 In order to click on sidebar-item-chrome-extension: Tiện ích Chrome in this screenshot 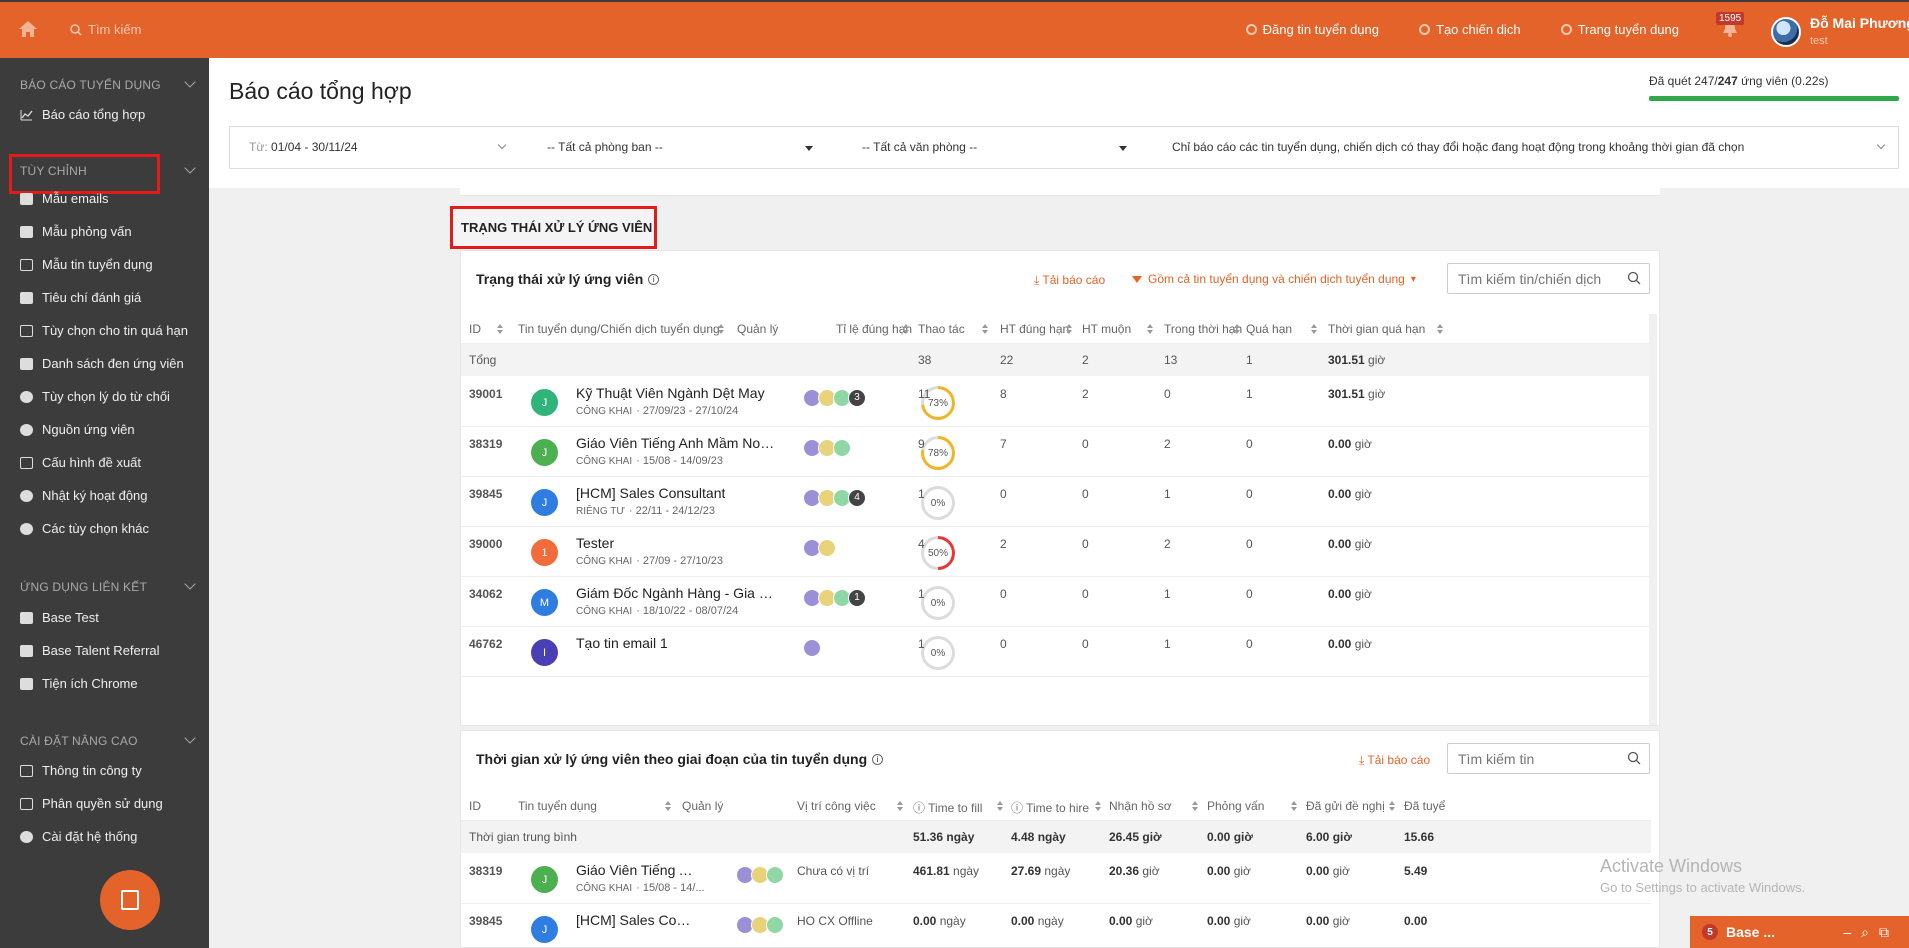, I will do `click(79, 683)`.